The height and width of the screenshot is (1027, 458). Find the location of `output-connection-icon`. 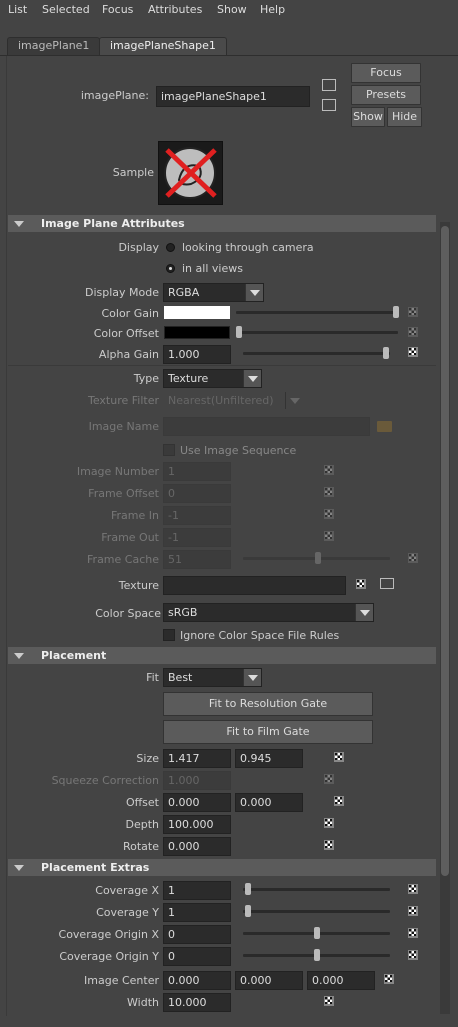

output-connection-icon is located at coordinates (329, 105).